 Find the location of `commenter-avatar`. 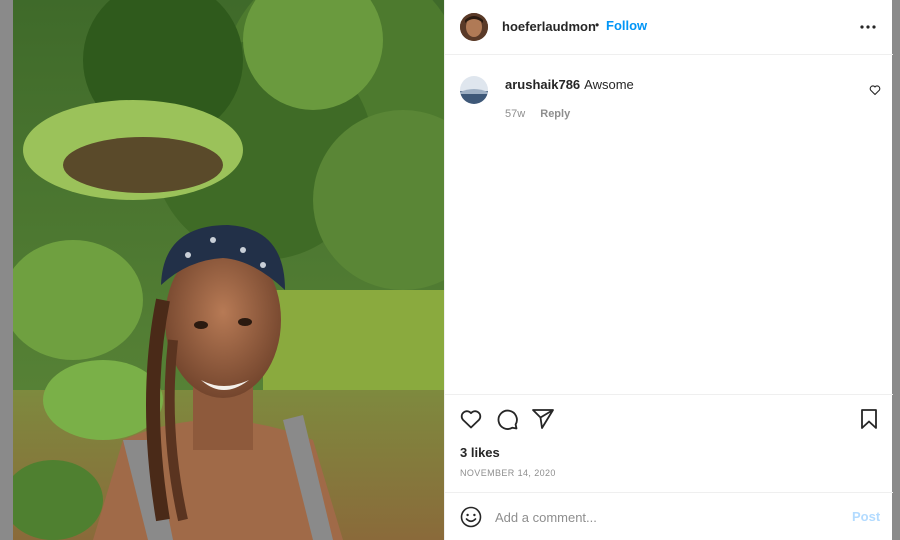

commenter-avatar is located at coordinates (474, 90).